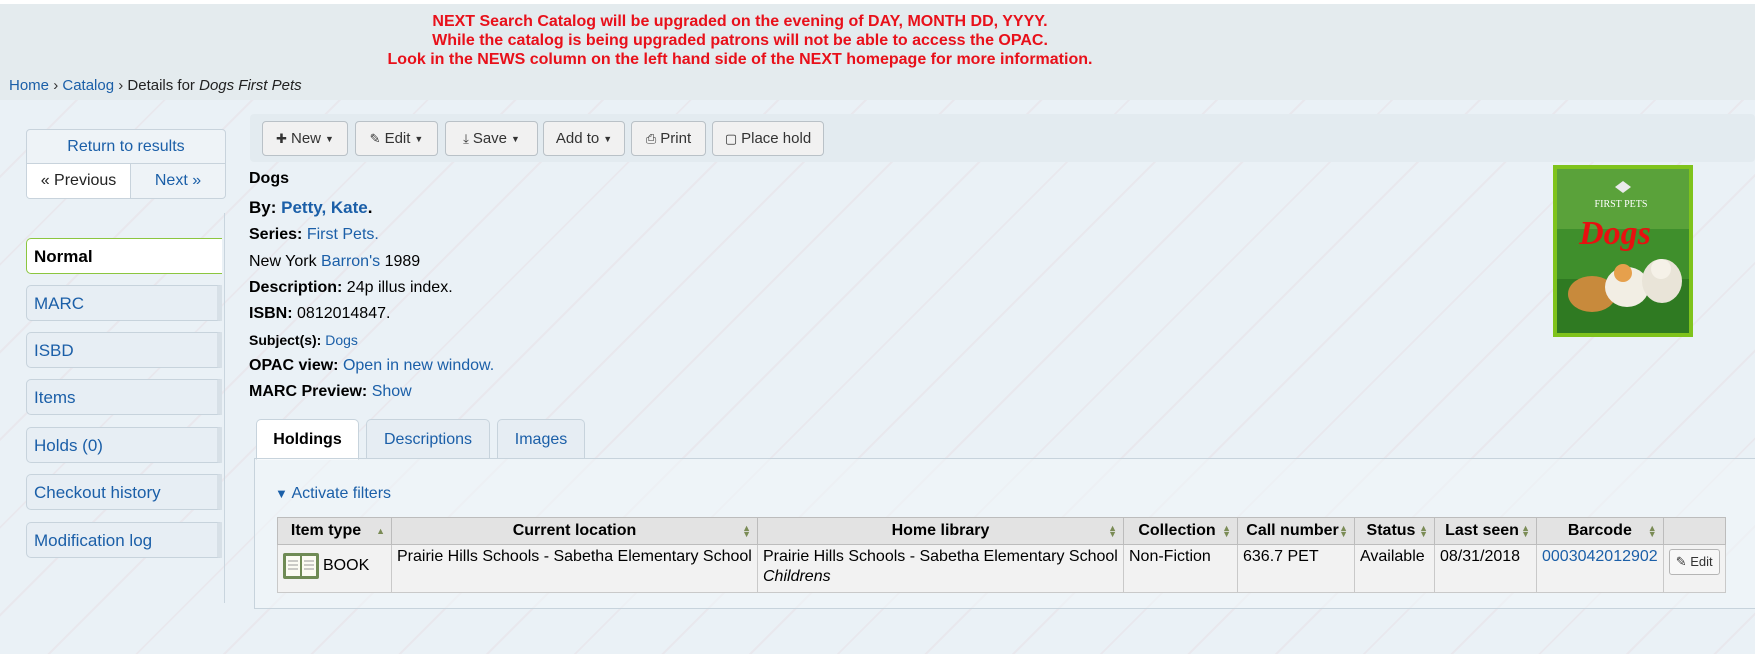 This screenshot has width=1755, height=654. I want to click on series-label: Series:, so click(276, 234).